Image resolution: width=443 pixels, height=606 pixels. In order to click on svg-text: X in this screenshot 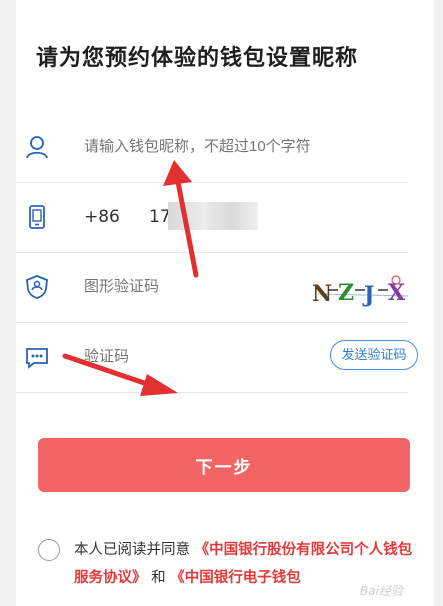, I will do `click(397, 293)`.